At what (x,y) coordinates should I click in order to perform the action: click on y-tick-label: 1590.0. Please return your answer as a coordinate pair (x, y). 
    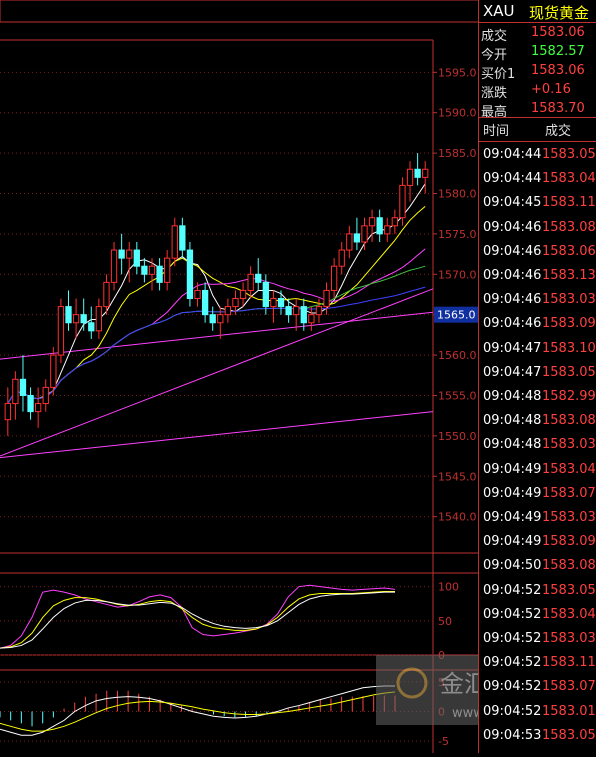
    Looking at the image, I should click on (457, 113).